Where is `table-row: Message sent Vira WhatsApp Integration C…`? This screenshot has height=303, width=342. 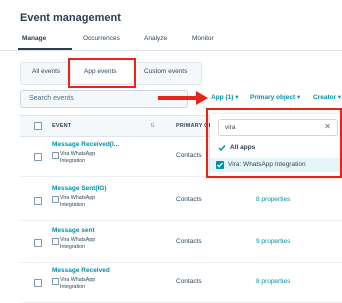 table-row: Message sent Vira WhatsApp Integration C… is located at coordinates (181, 242).